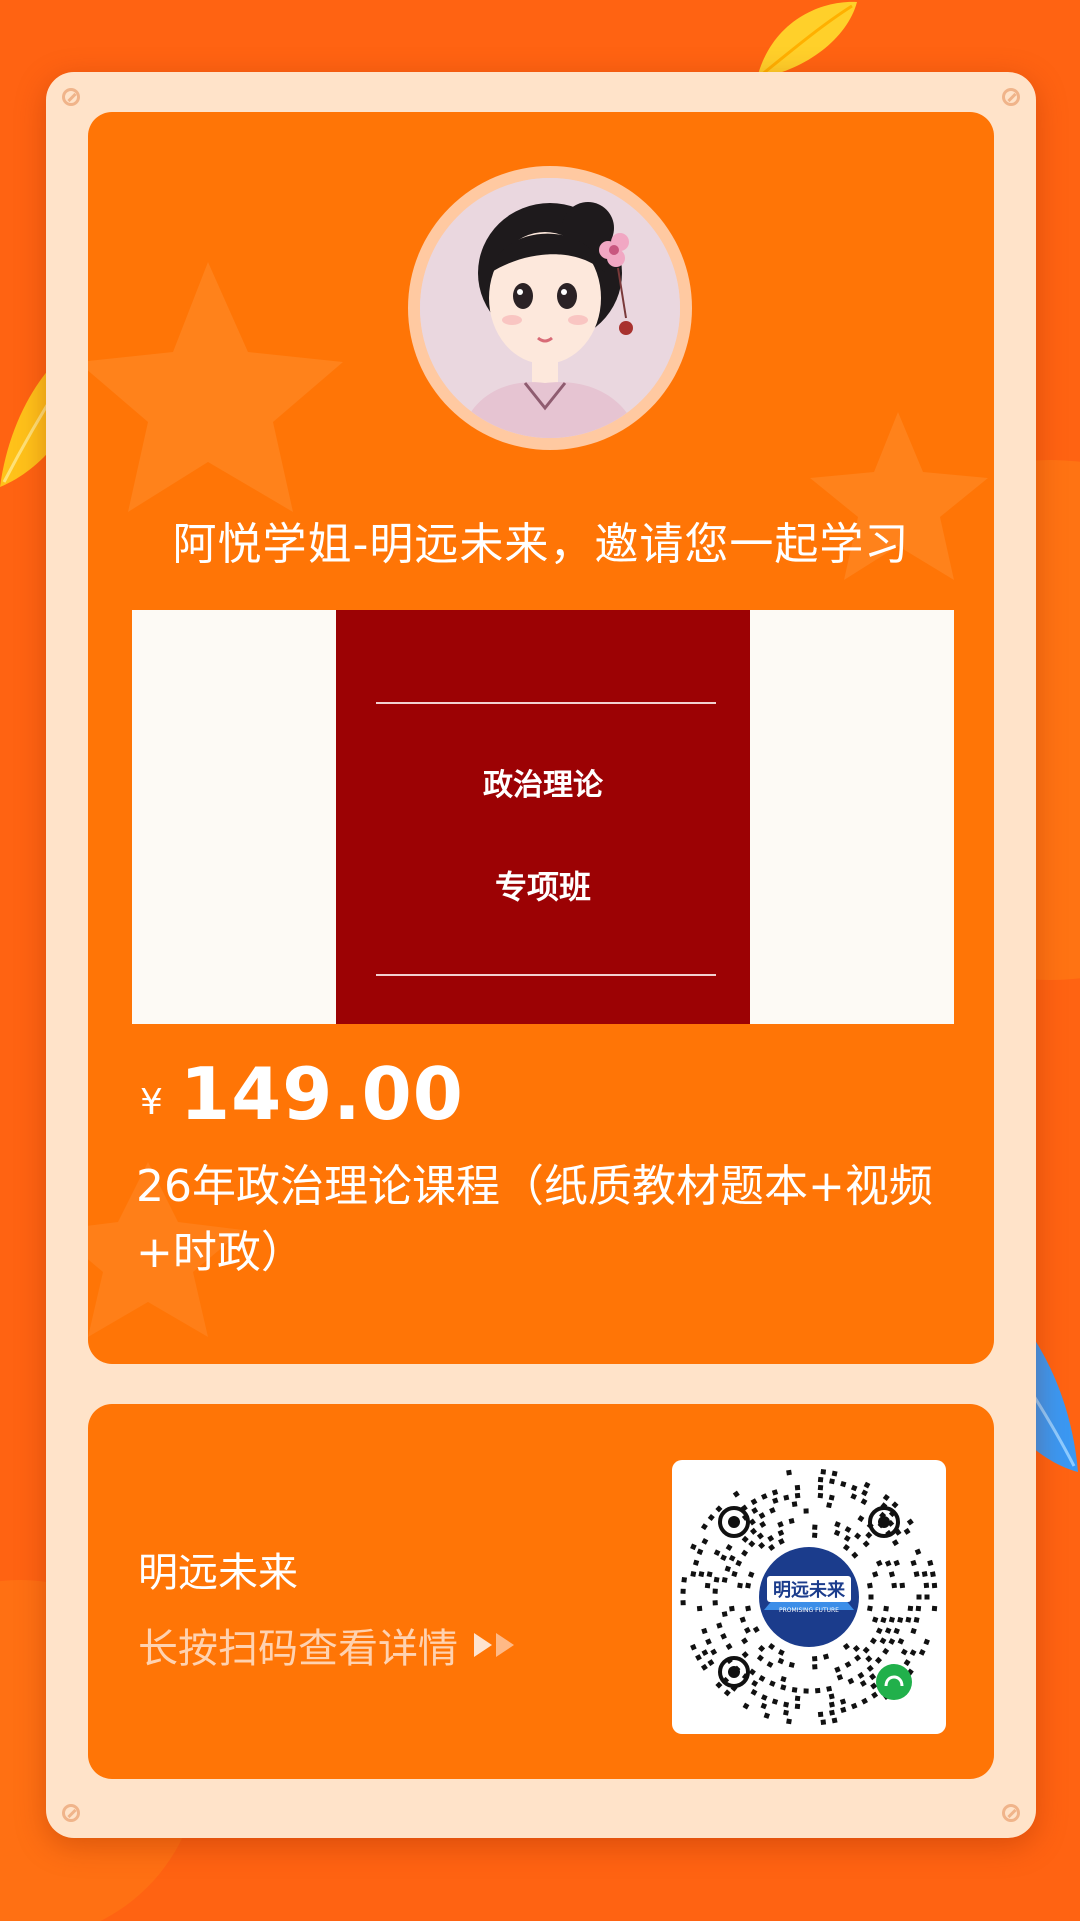 Image resolution: width=1080 pixels, height=1921 pixels. Describe the element at coordinates (494, 1645) in the screenshot. I see `double-play-arrow-icon` at that location.